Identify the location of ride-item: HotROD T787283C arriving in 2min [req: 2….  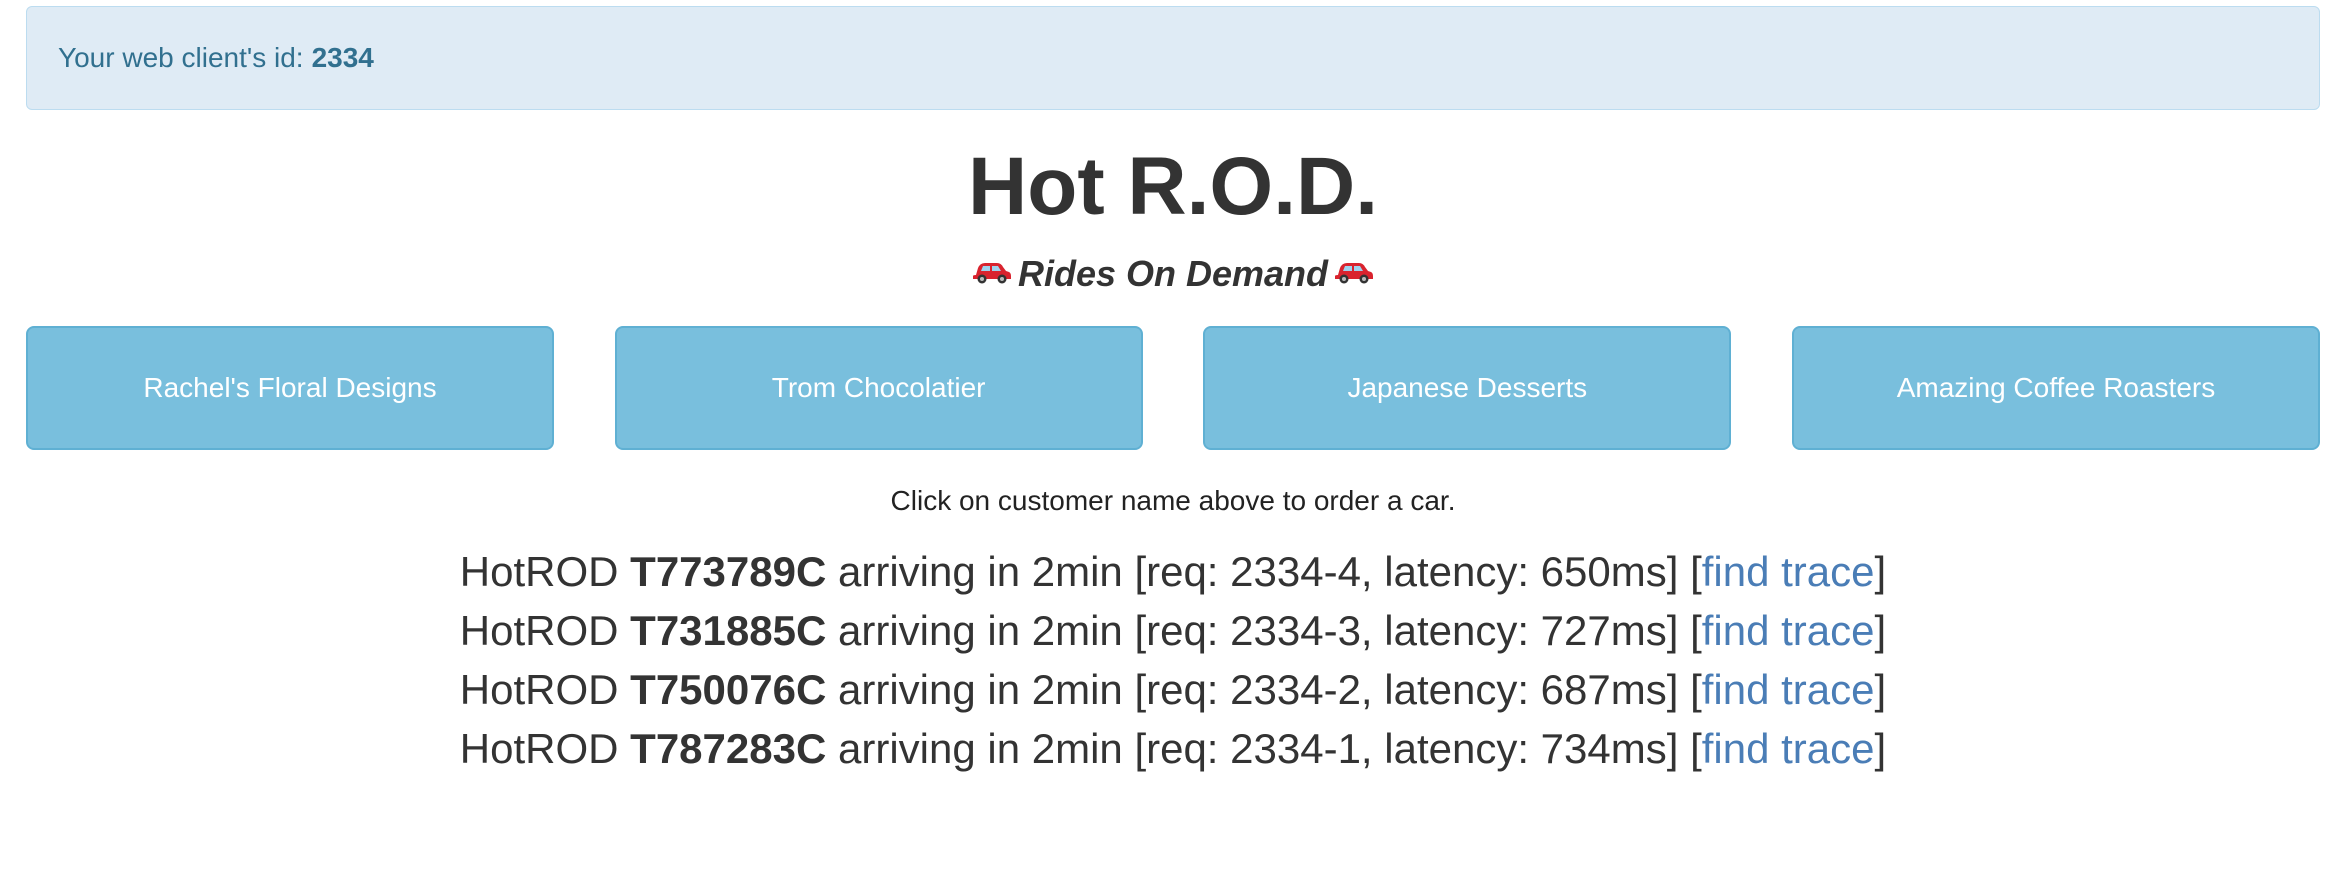
(1173, 748).